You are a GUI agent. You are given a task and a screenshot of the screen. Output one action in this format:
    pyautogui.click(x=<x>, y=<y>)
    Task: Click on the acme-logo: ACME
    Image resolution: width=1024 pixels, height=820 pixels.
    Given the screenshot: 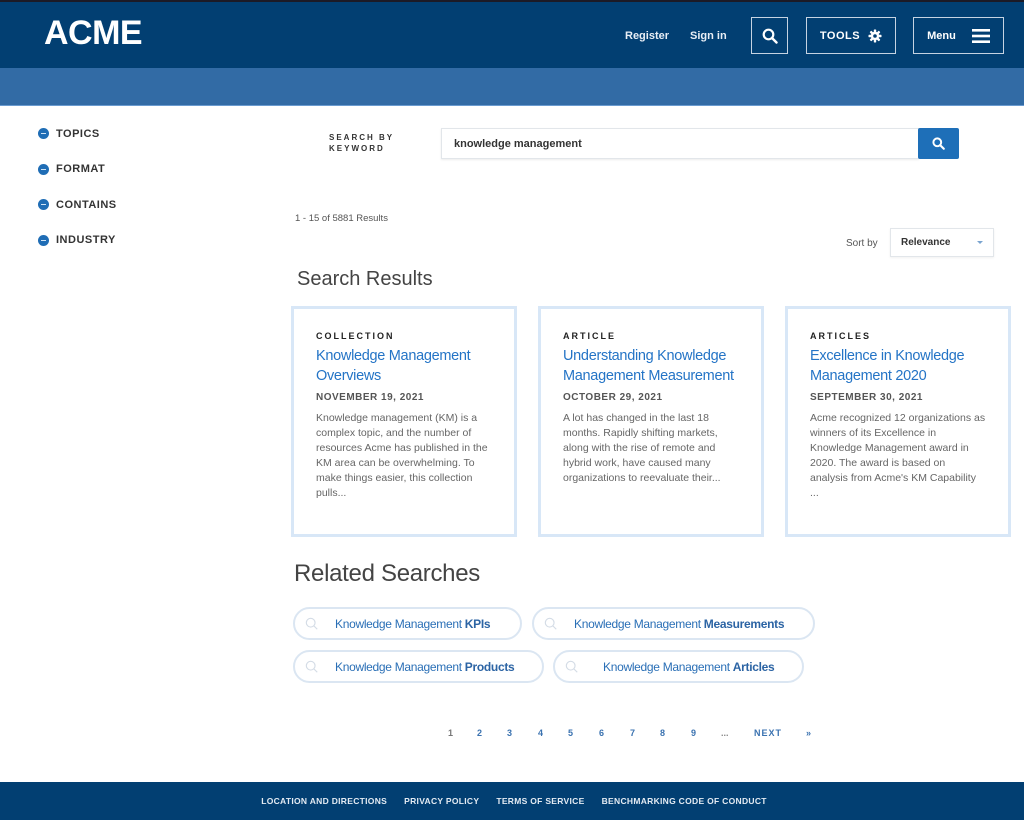 What is the action you would take?
    pyautogui.click(x=93, y=33)
    